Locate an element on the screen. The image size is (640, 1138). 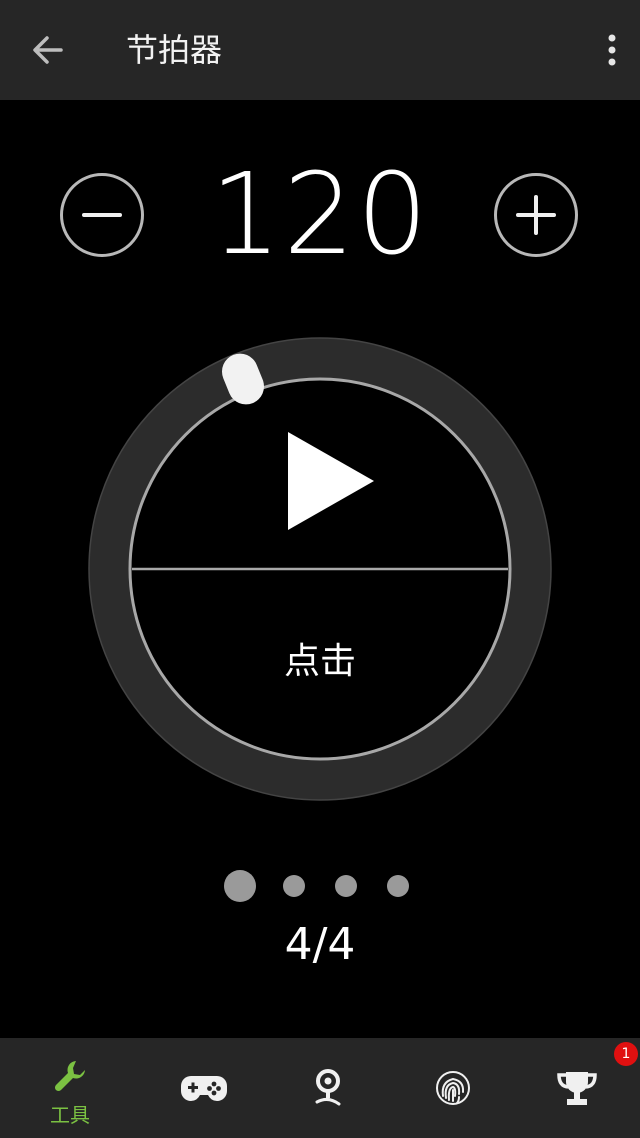
minus-icon is located at coordinates (102, 215).